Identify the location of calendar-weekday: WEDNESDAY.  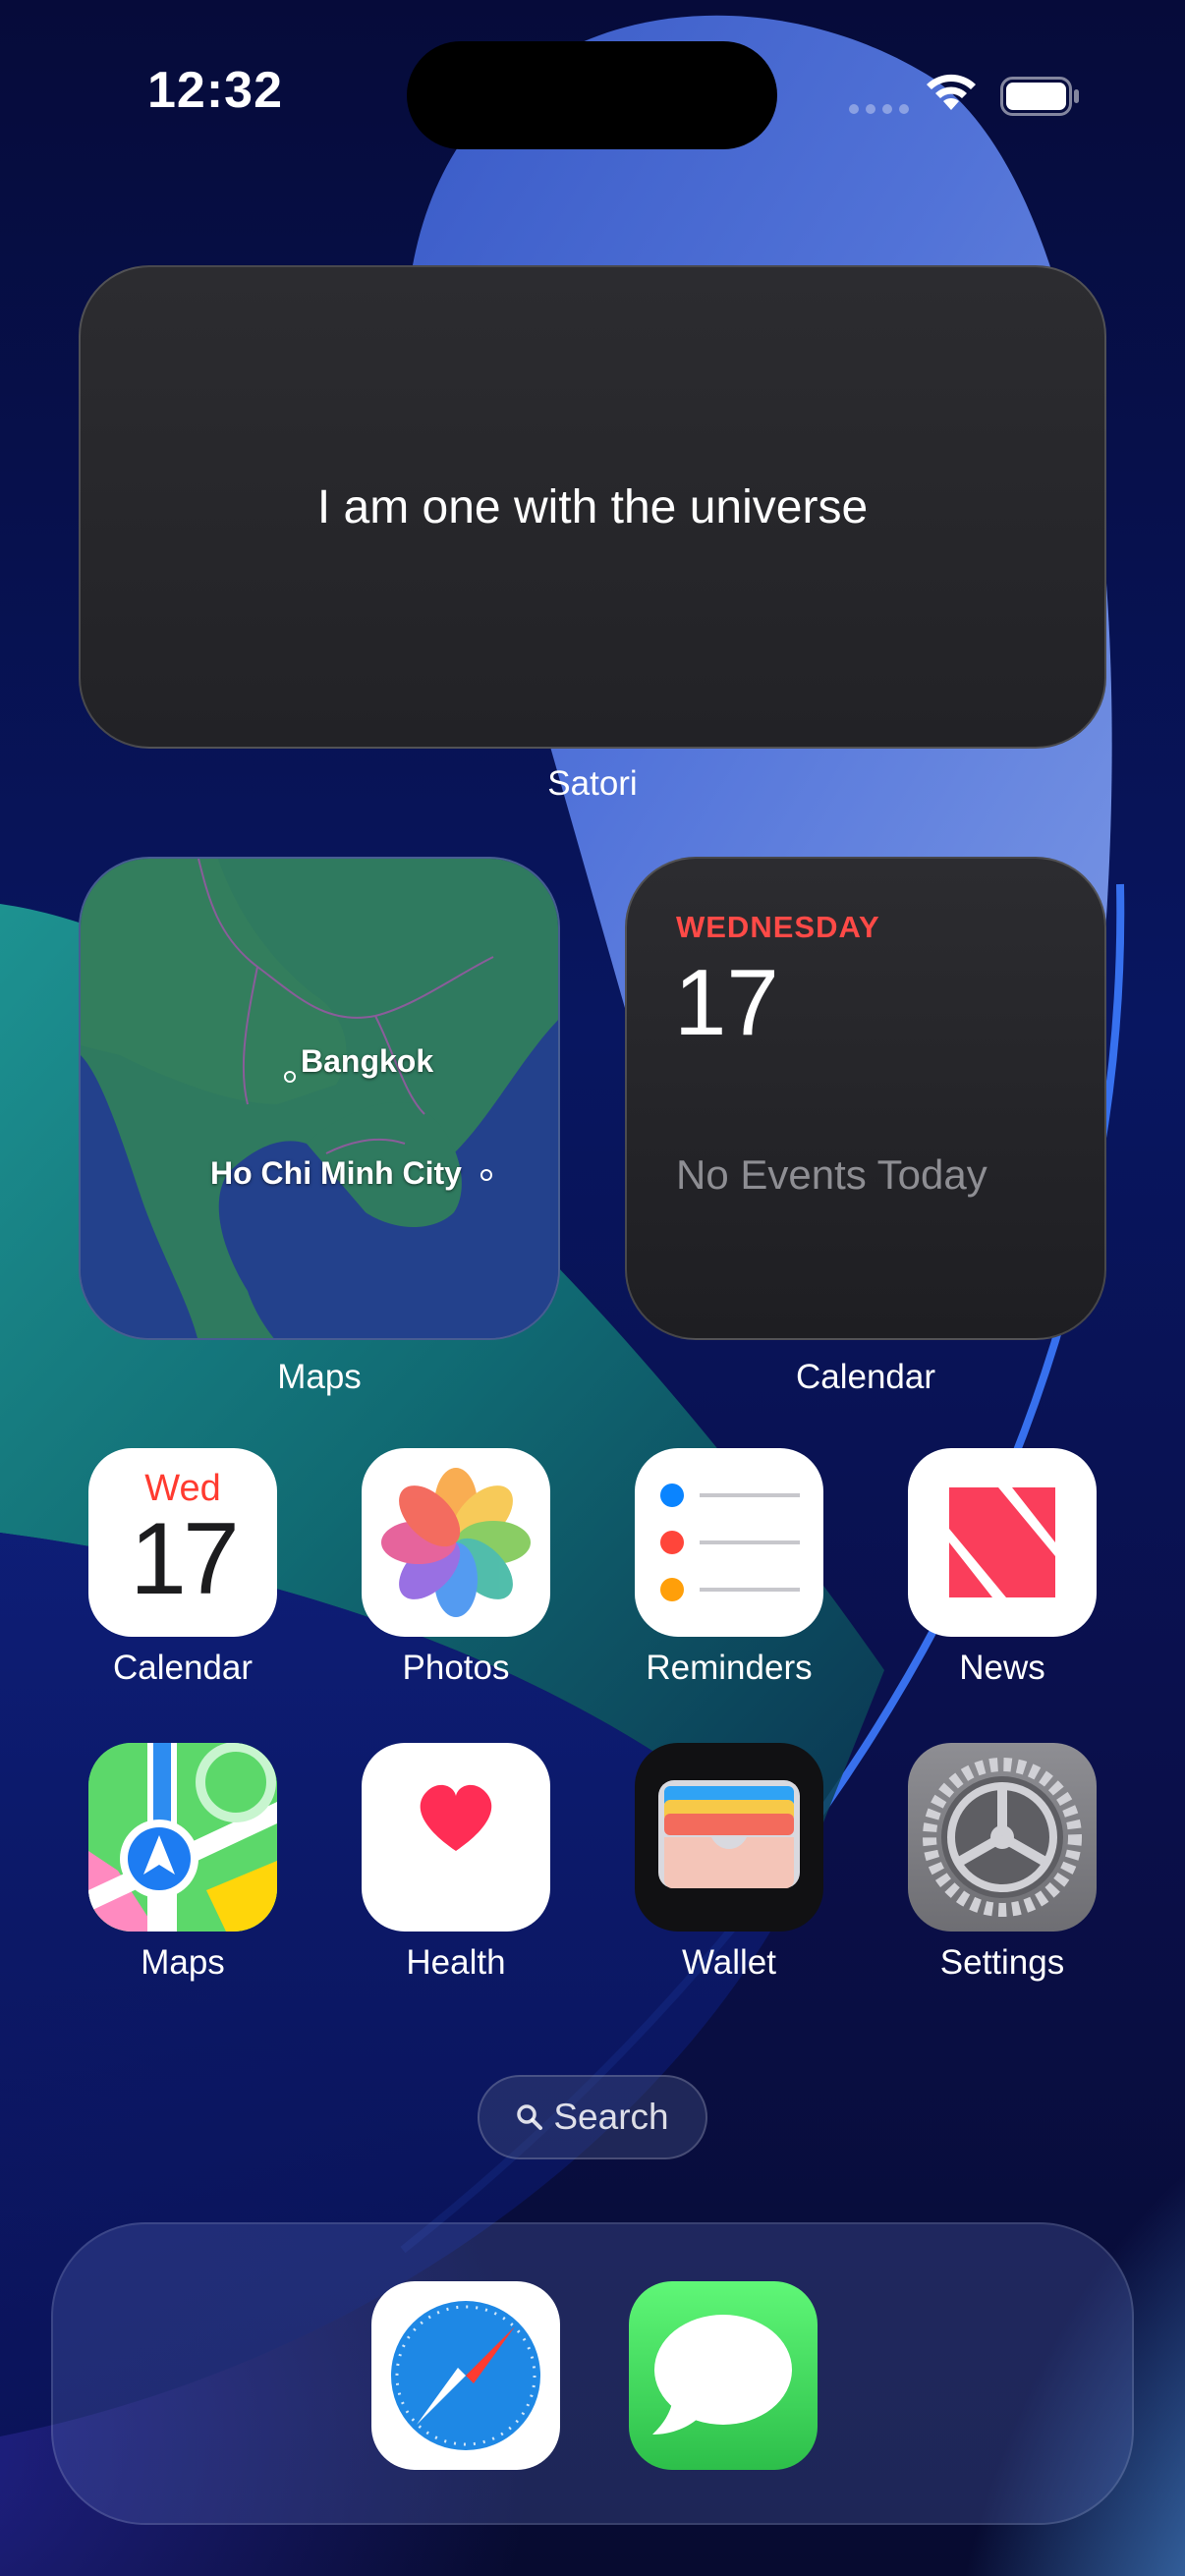
(778, 927).